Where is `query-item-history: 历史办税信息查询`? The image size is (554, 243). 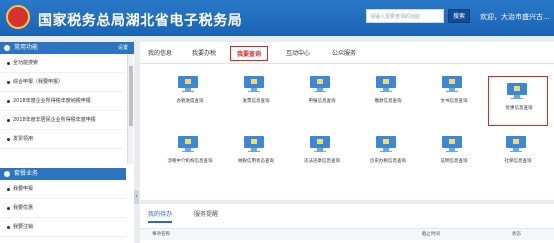
query-item-history: 历史办税信息查询 is located at coordinates (388, 155).